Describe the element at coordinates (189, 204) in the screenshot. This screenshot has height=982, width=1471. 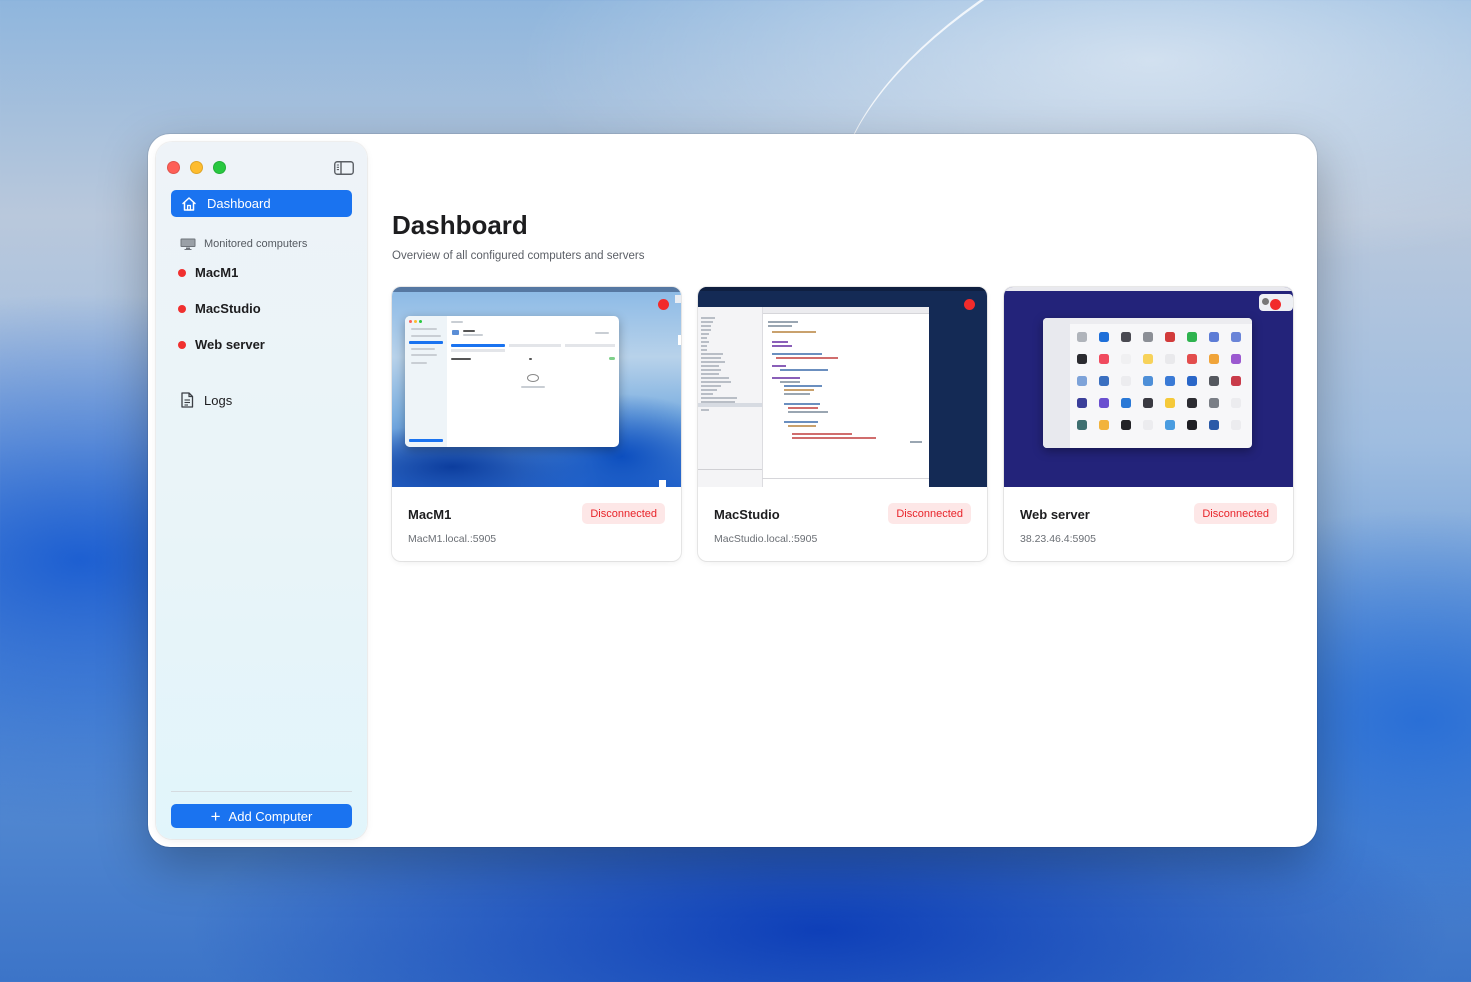
I see `house-icon` at that location.